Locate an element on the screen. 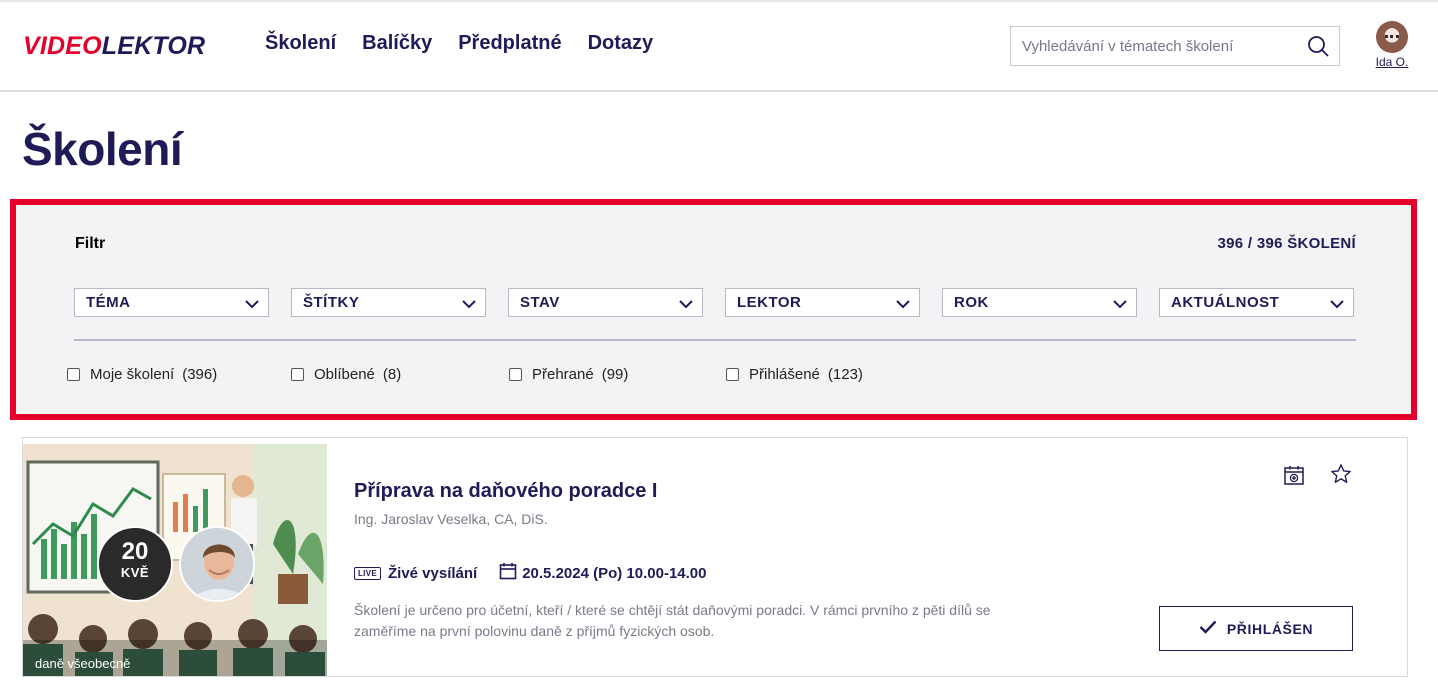  search-icon is located at coordinates (1318, 48).